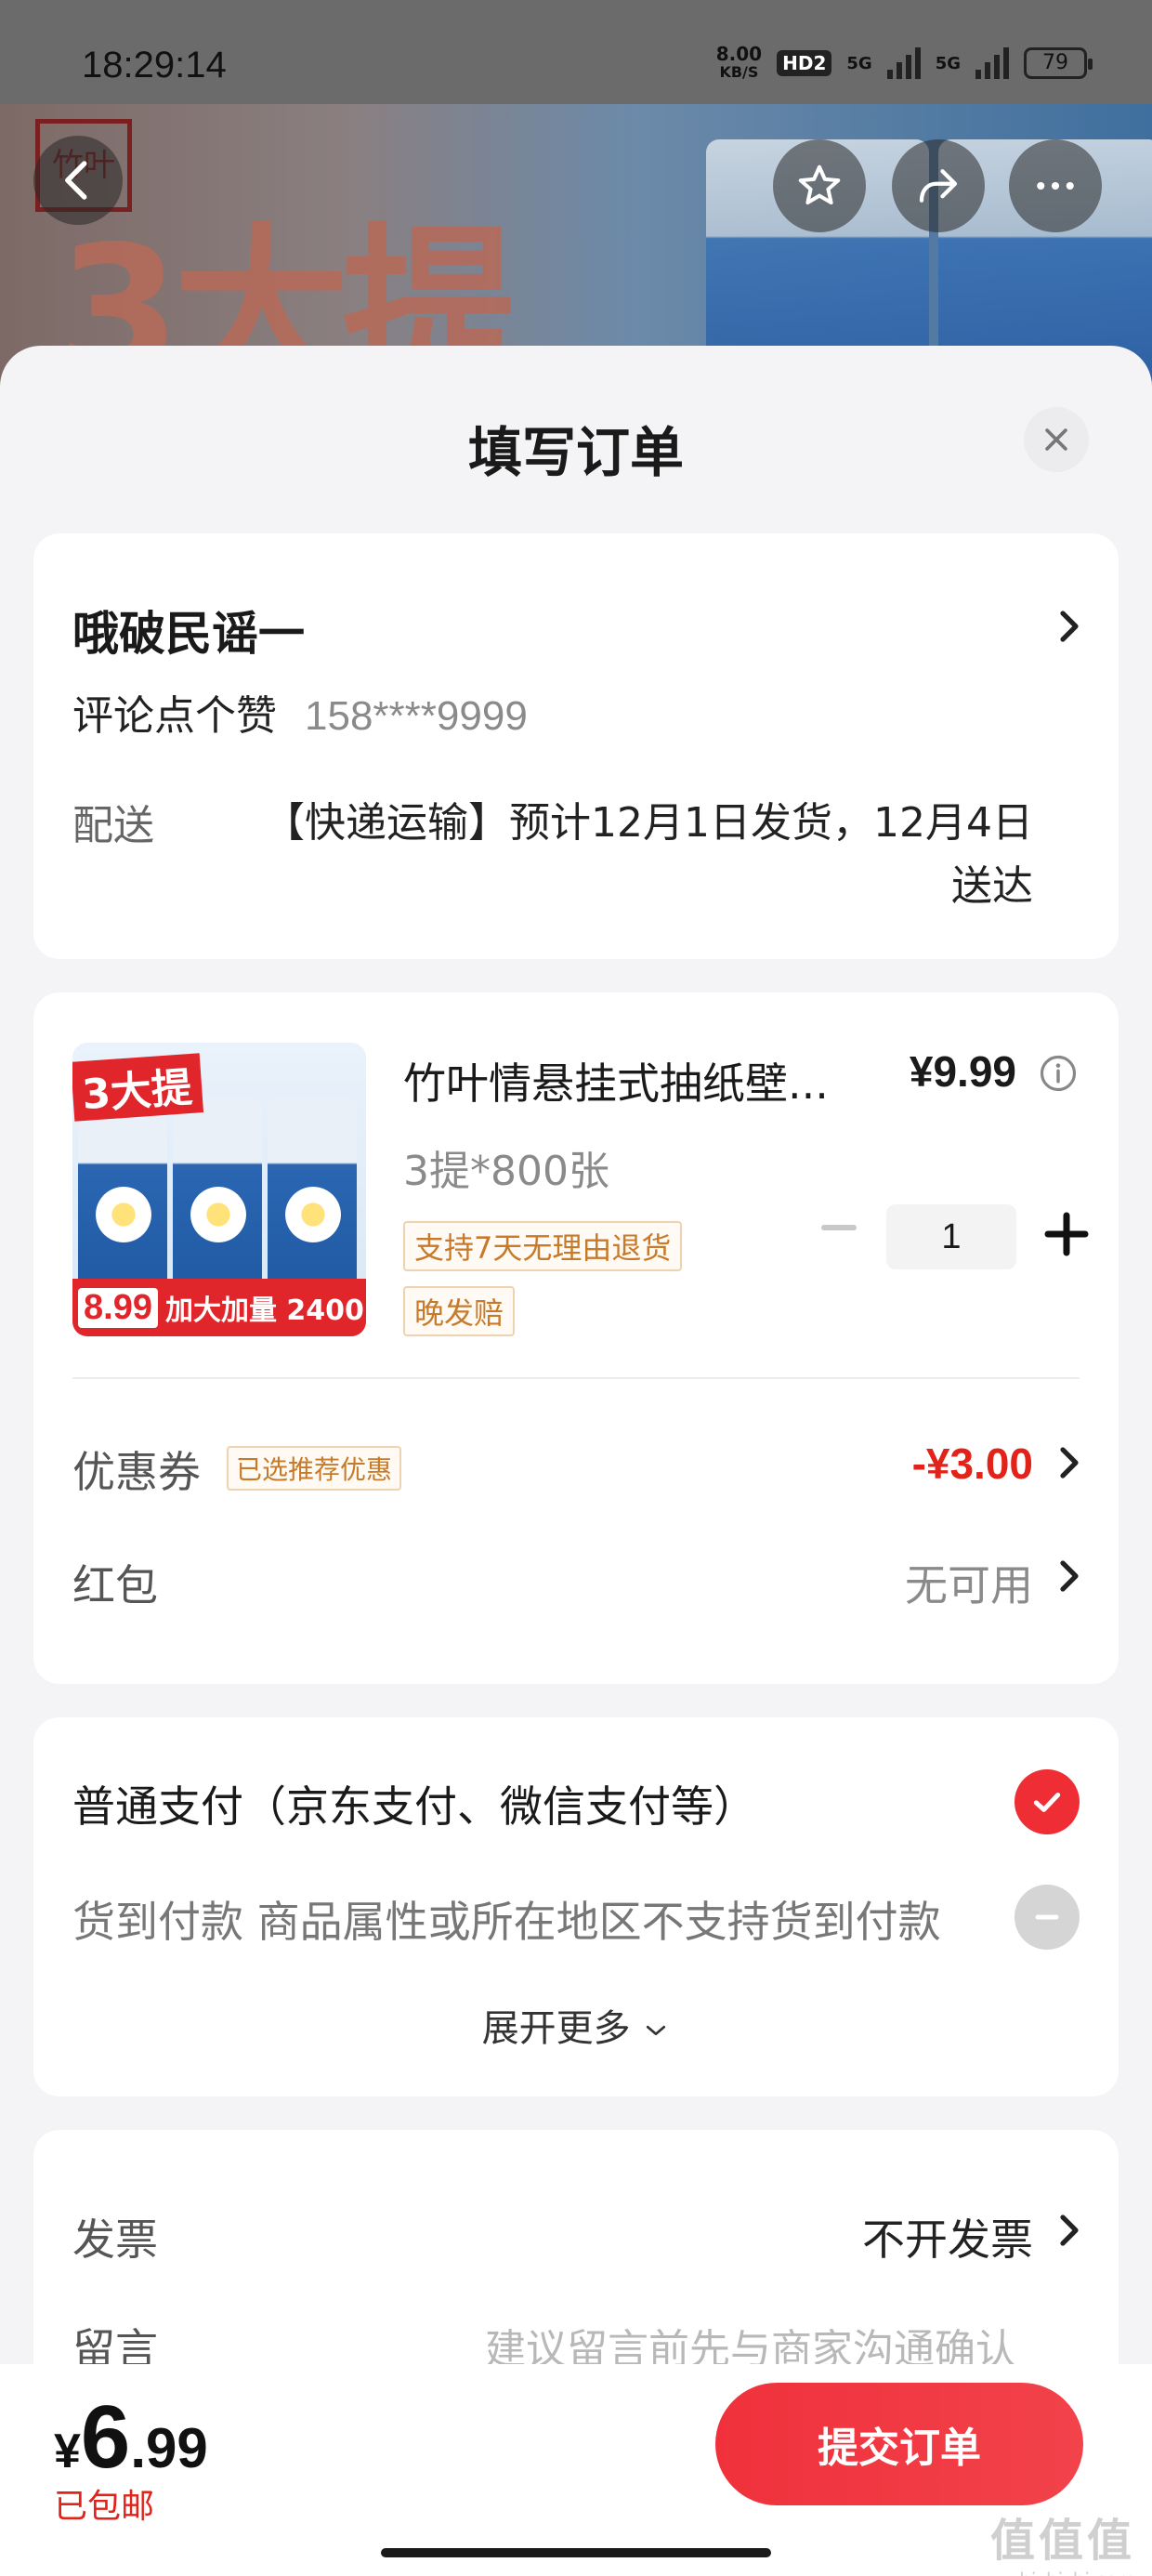  What do you see at coordinates (1058, 1073) in the screenshot?
I see `info-icon` at bounding box center [1058, 1073].